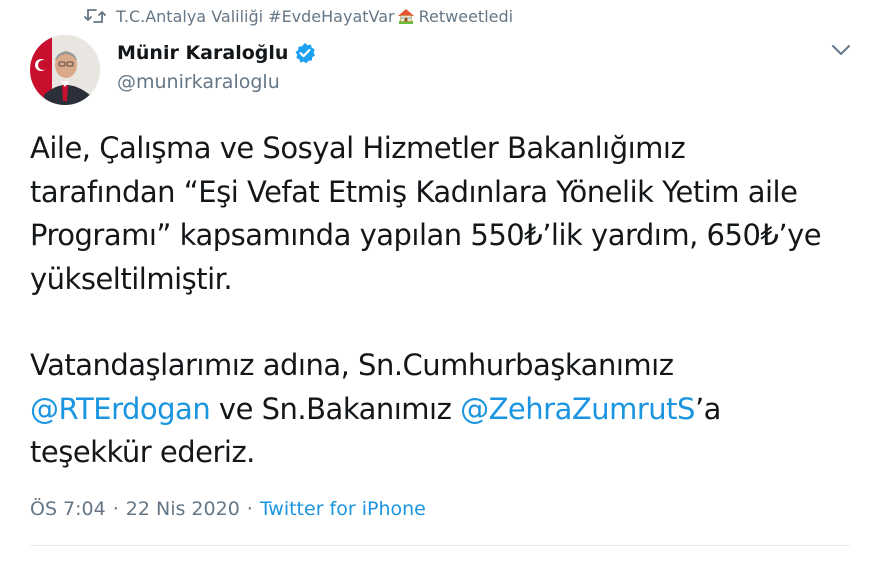 This screenshot has height=565, width=880. I want to click on retweeted-label: Retweetledi, so click(466, 16).